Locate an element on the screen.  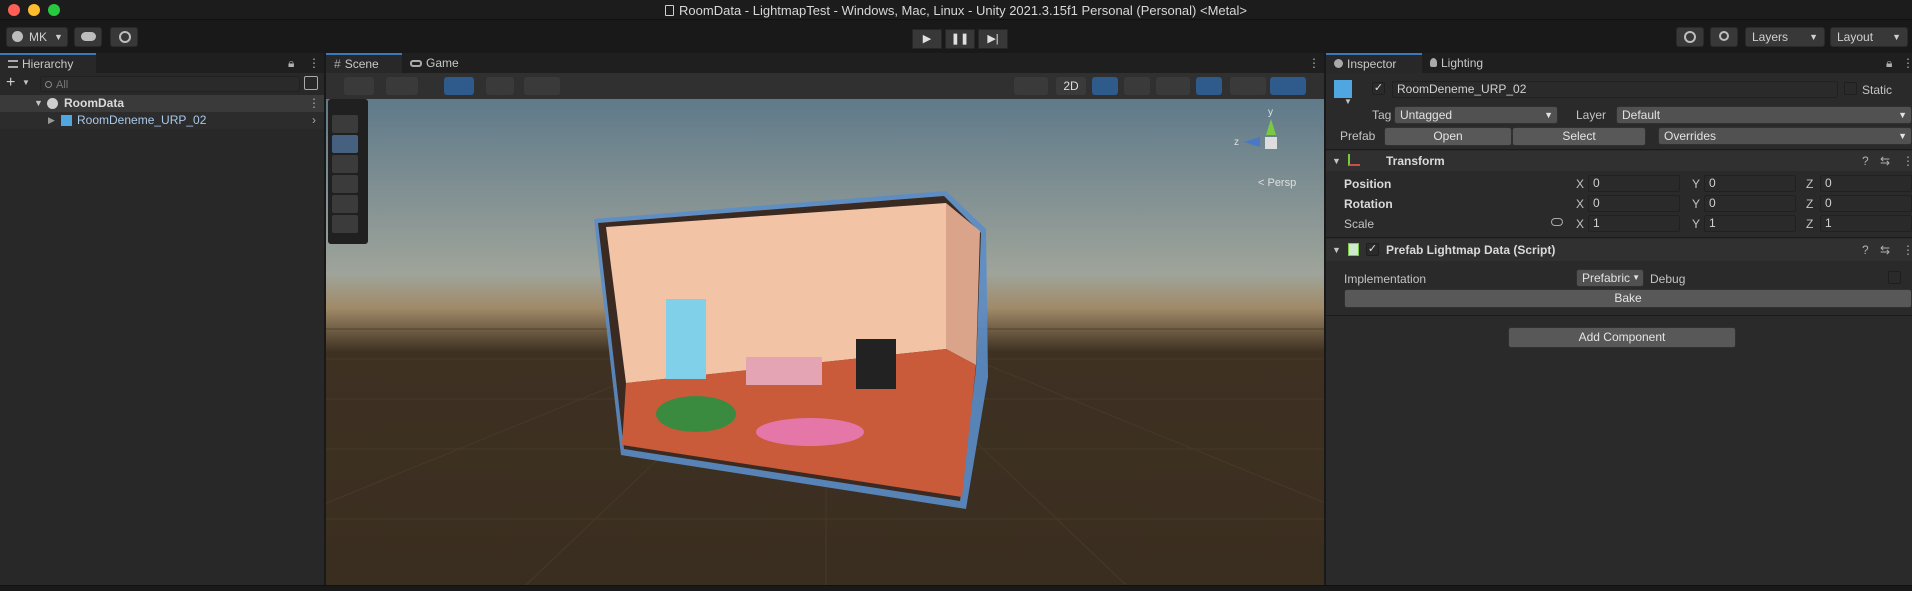
transform-header: ▼ Transform ? ⇆ ⋮ is located at coordinates (1619, 161).